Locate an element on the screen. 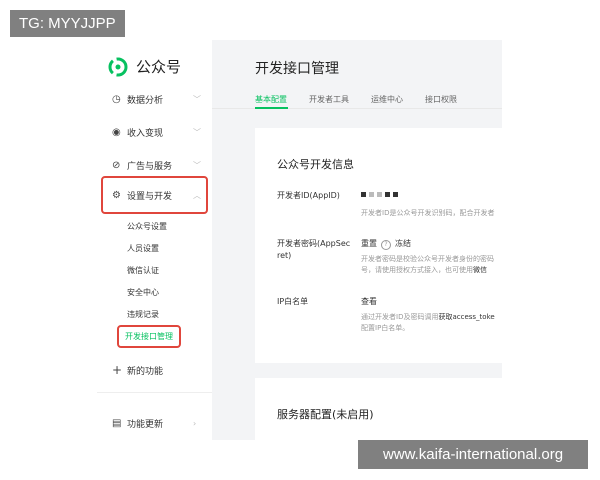 The image size is (600, 480). ip-hint-text: 通过开发者ID及密码调用 is located at coordinates (400, 317).